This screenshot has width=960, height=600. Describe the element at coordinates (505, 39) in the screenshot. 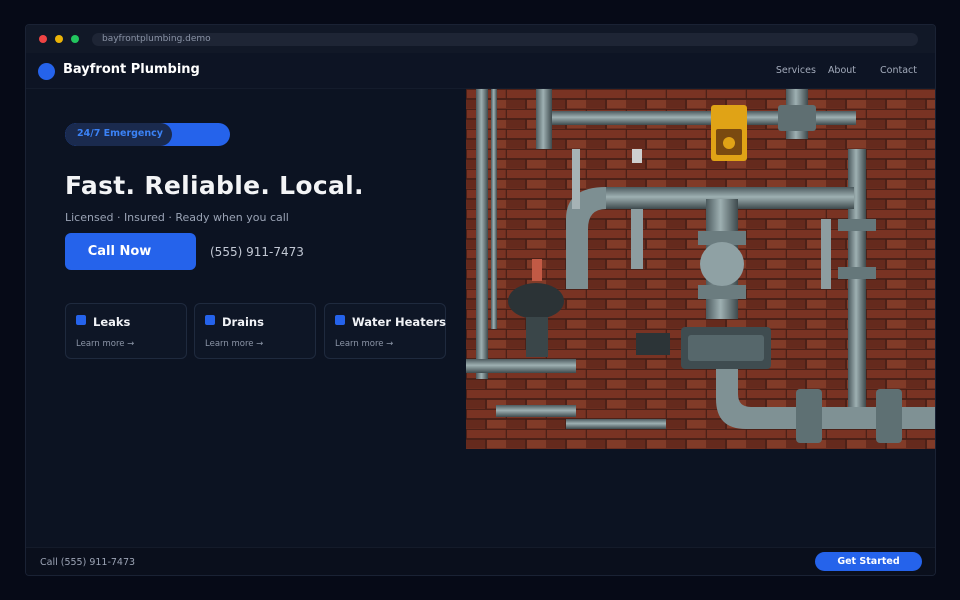

I see `address-bar: bayfrontplumbing.demo` at that location.